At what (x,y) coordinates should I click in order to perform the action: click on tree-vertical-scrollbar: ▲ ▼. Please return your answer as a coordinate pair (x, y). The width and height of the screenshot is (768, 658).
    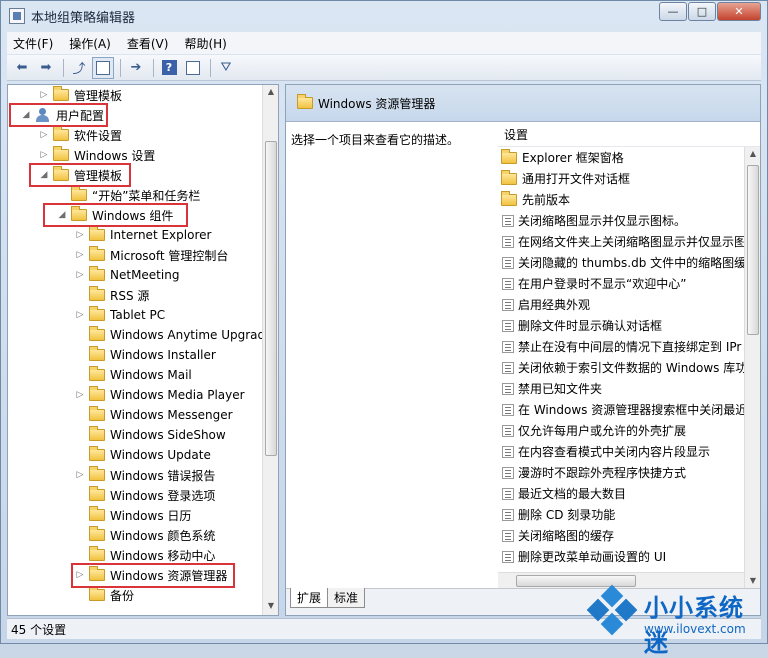
    Looking at the image, I should click on (270, 350).